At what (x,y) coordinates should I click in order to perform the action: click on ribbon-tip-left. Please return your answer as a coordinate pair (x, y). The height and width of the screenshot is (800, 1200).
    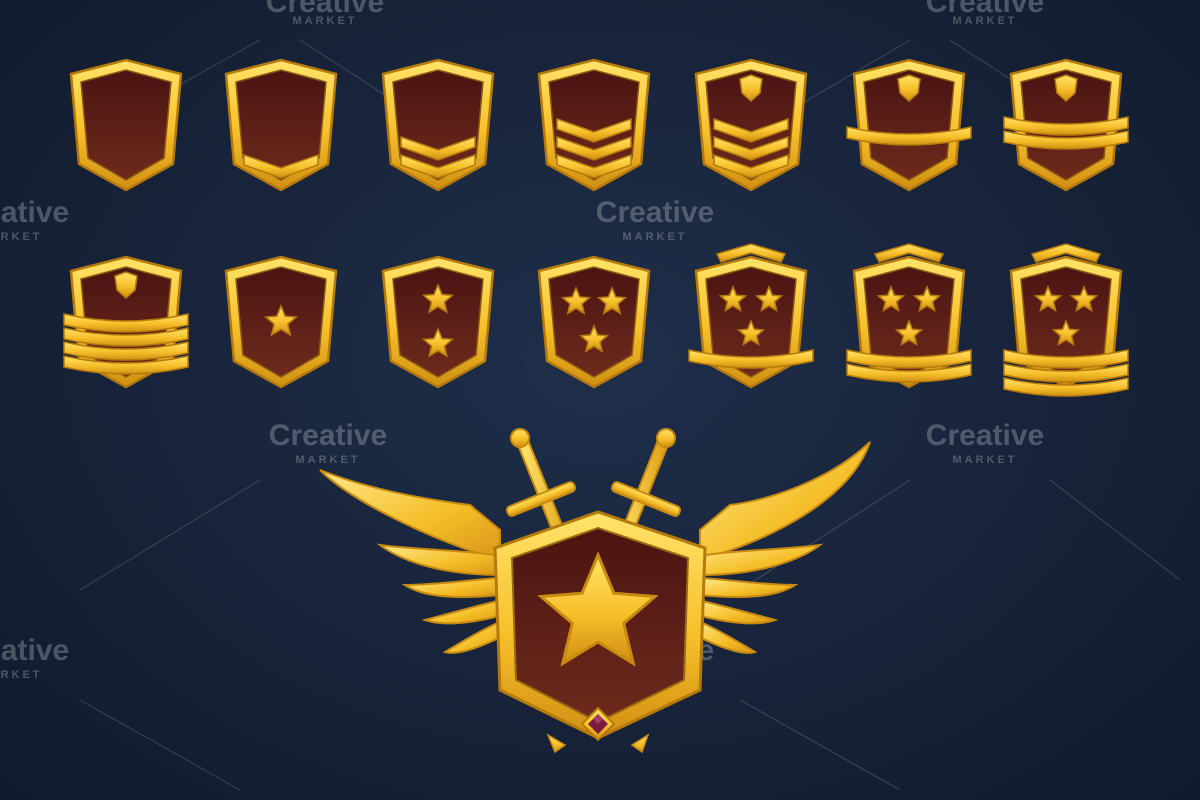
    Looking at the image, I should click on (556, 743).